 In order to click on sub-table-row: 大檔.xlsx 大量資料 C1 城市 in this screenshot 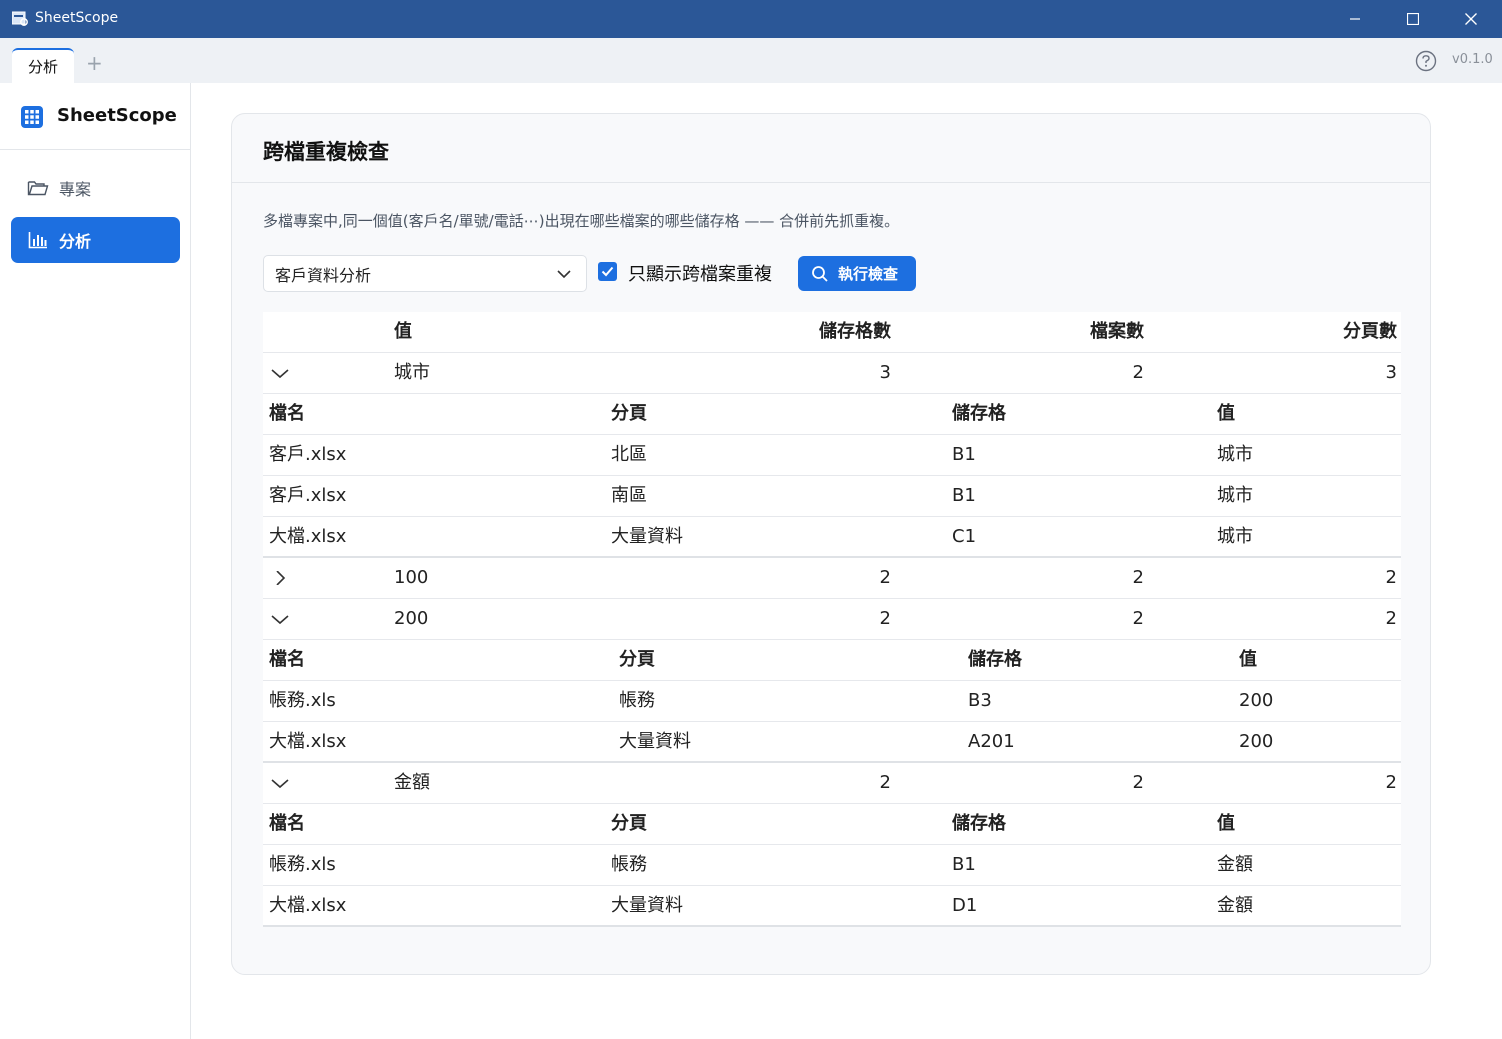, I will do `click(832, 537)`.